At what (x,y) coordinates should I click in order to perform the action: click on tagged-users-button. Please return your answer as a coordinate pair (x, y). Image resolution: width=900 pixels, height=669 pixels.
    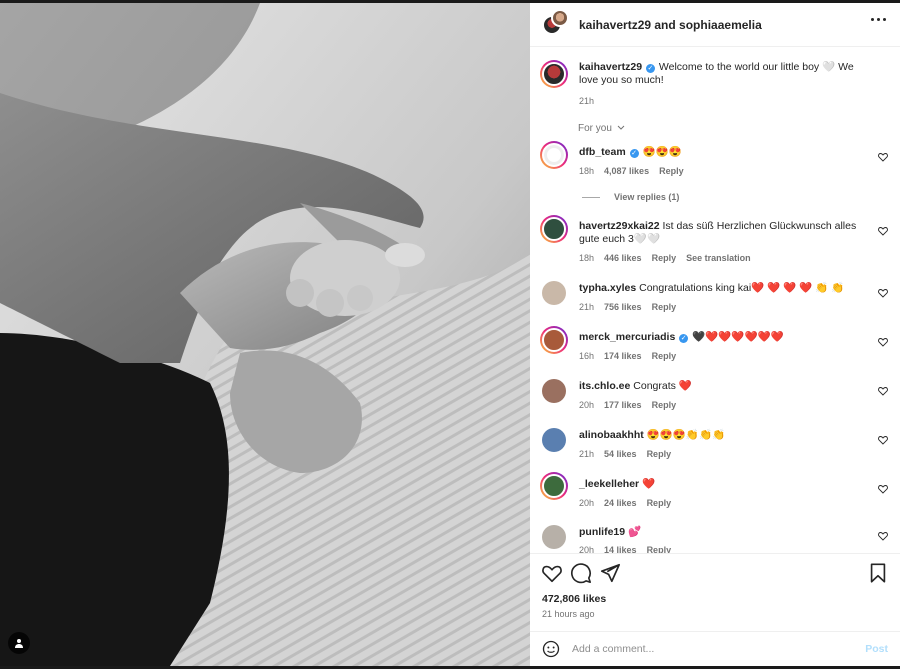
    Looking at the image, I should click on (19, 643).